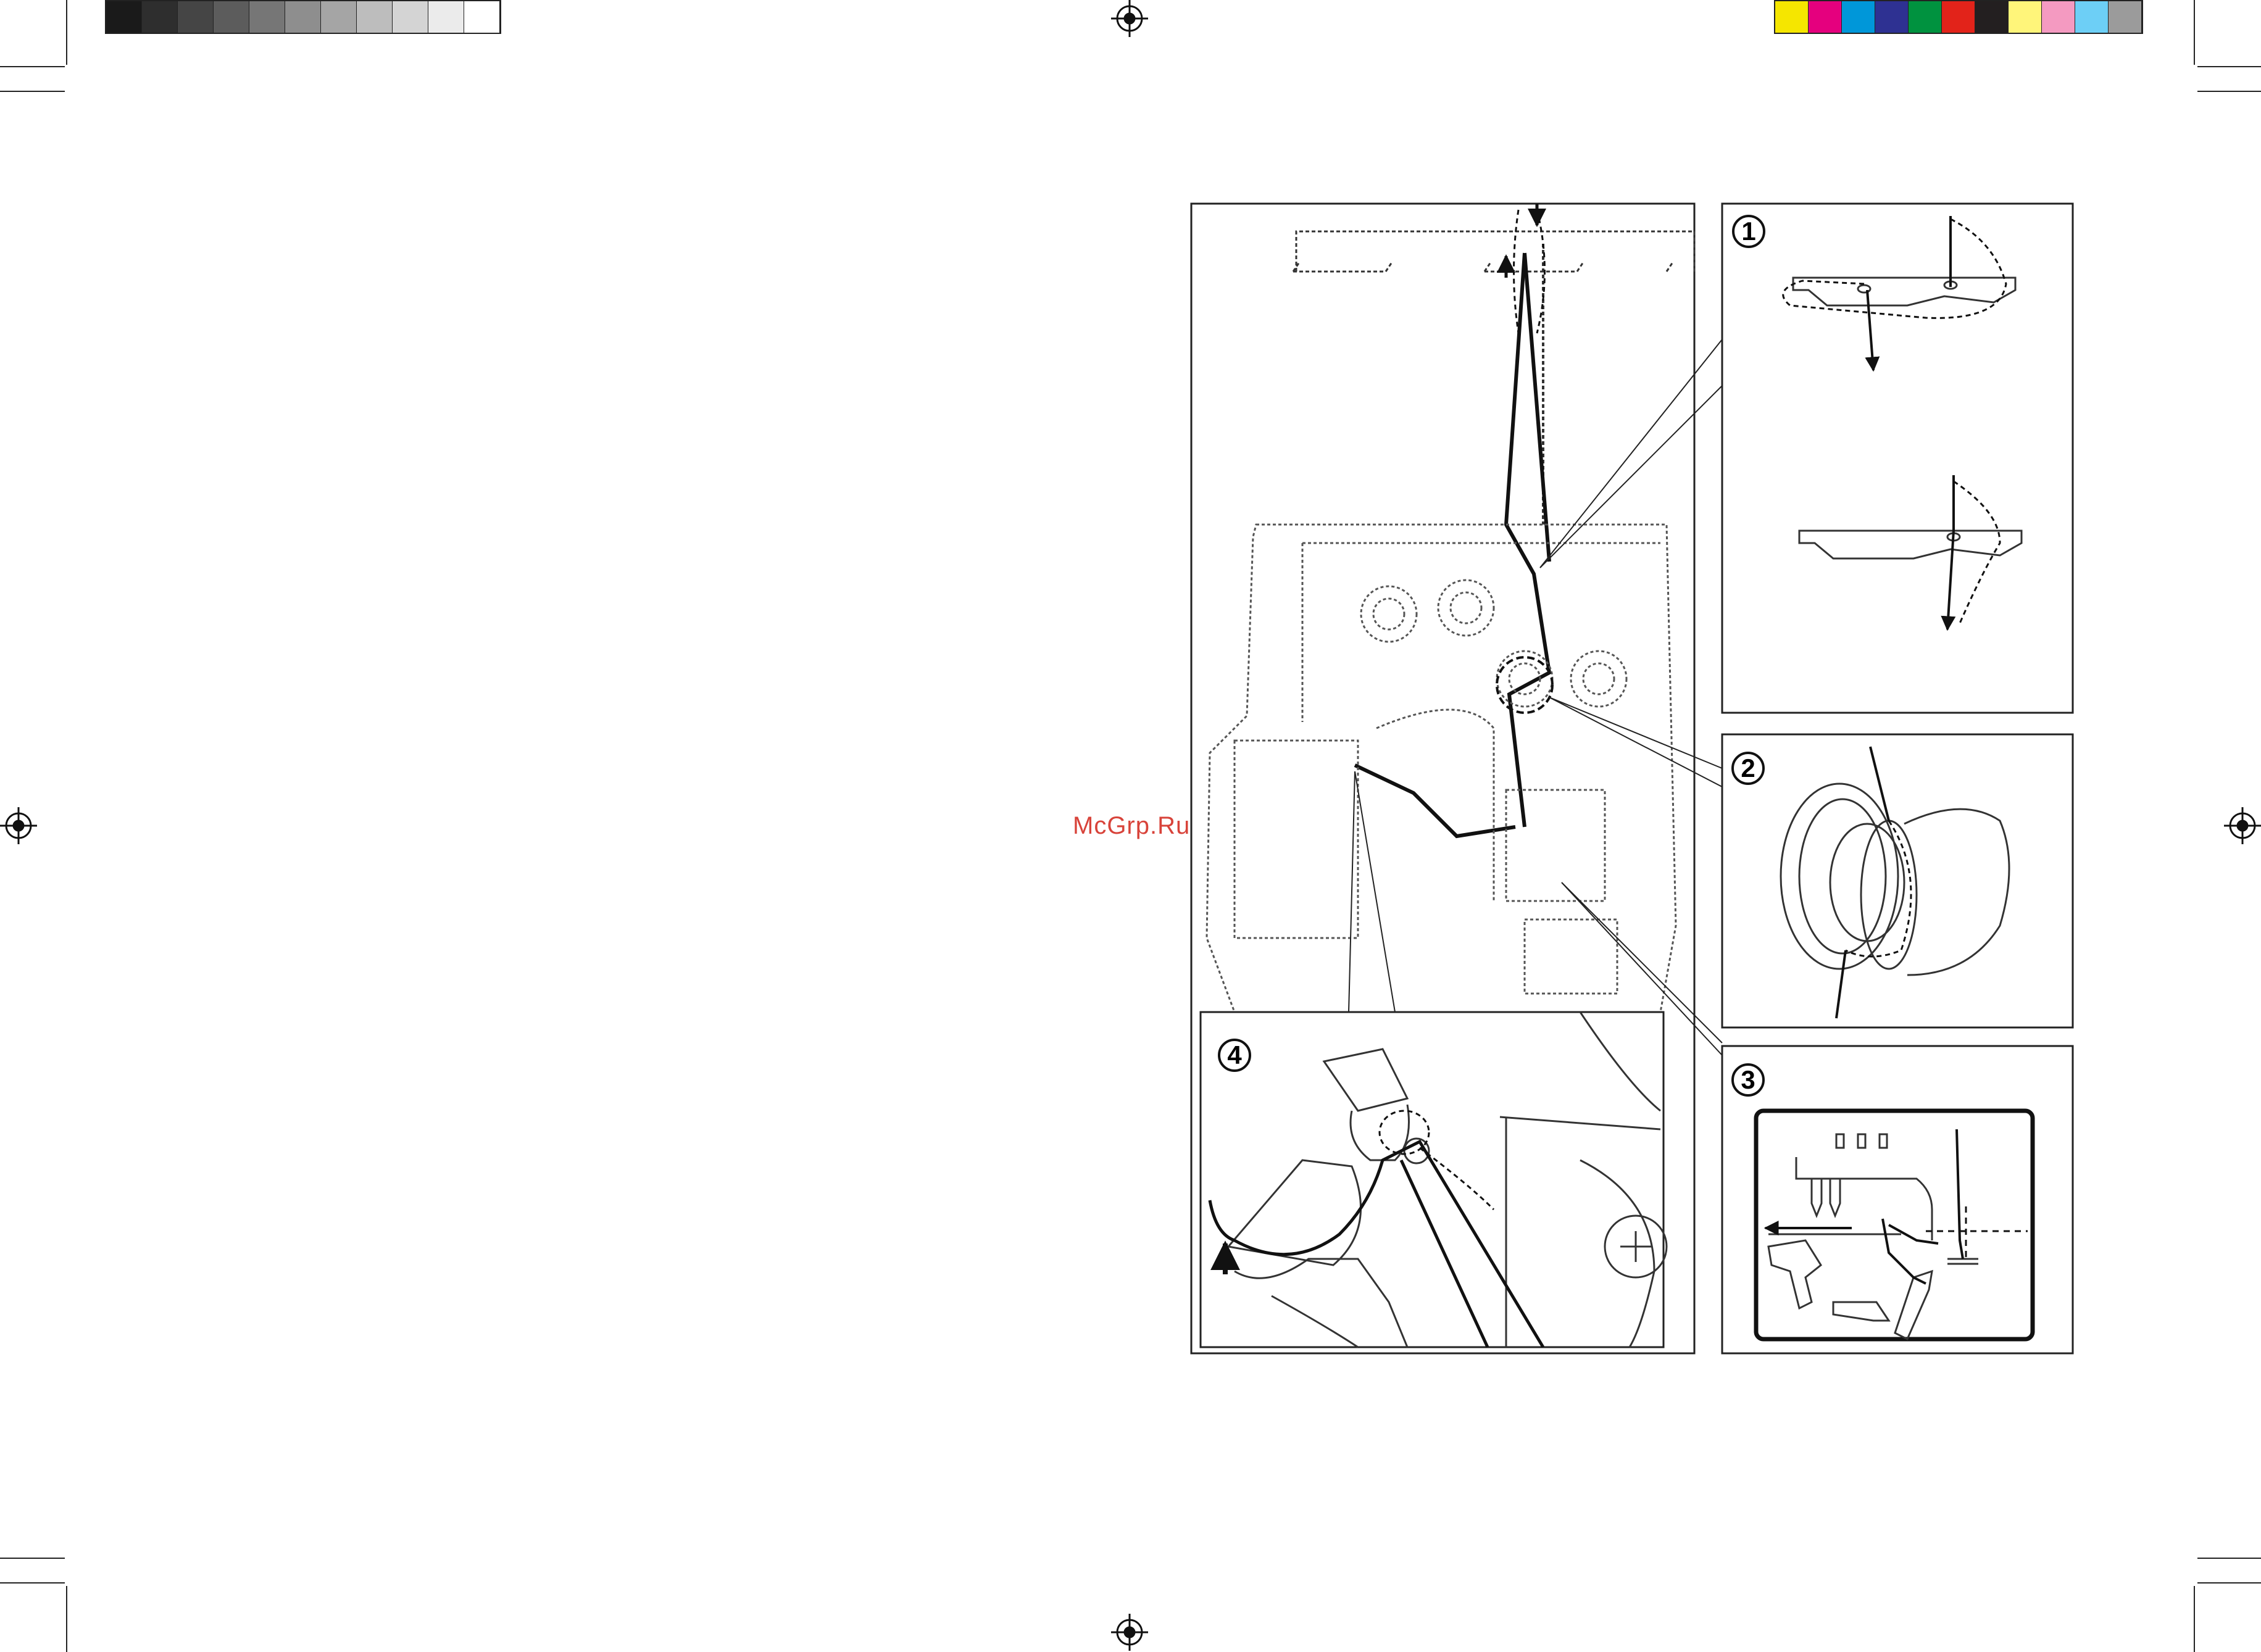  Describe the element at coordinates (1494, 251) in the screenshot. I see `thread-stand` at that location.